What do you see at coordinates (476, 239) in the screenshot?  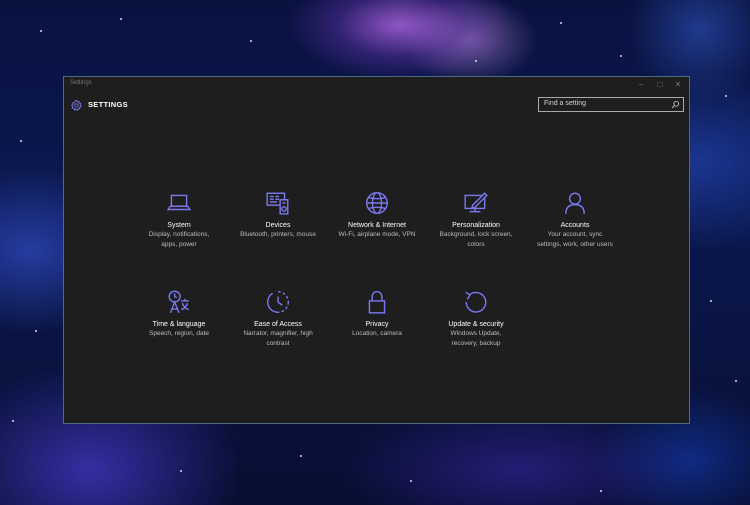 I see `tile-description: Background, lock screen, colors` at bounding box center [476, 239].